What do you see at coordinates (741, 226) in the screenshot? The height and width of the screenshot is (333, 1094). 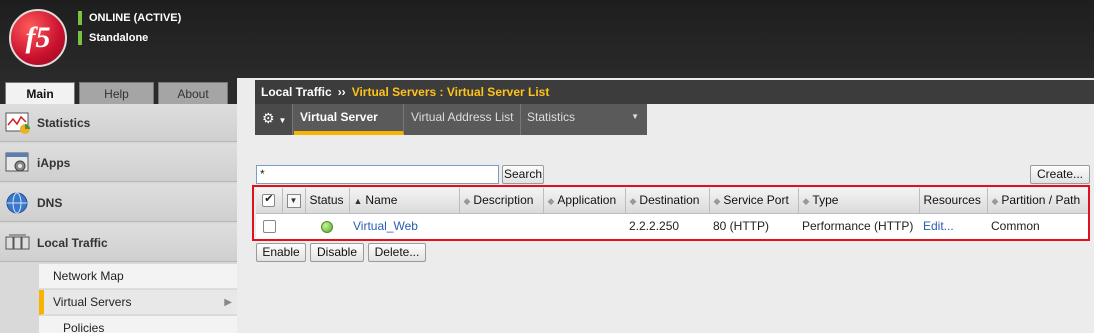 I see `cell-service-port: 80 (HTTP)` at bounding box center [741, 226].